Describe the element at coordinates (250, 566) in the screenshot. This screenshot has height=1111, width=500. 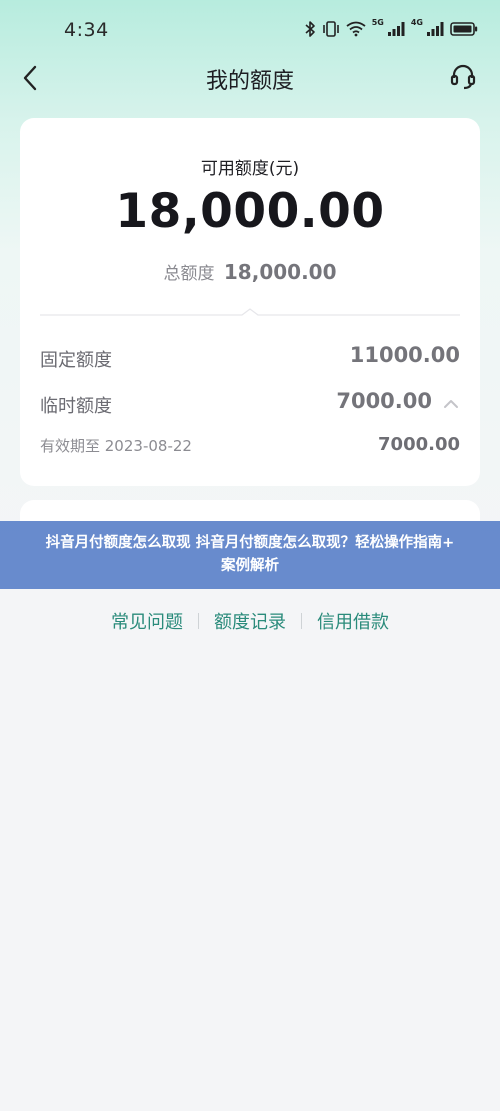
I see `banner-line-2: 案例解析` at that location.